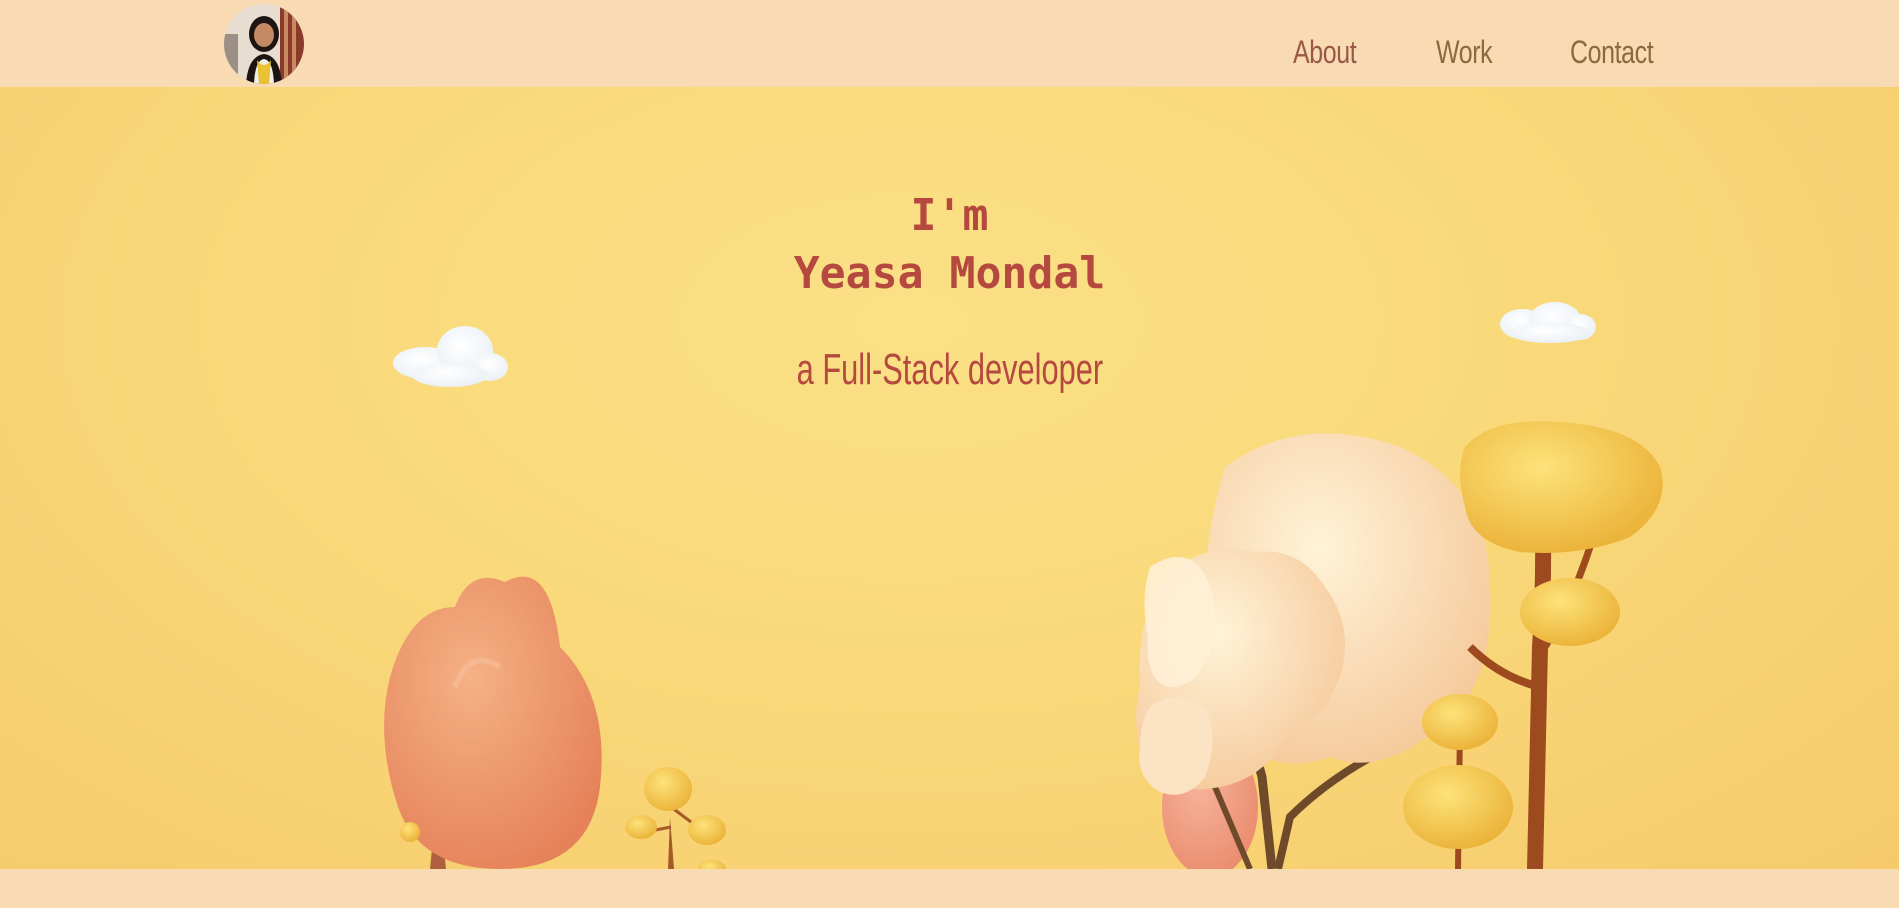 Image resolution: width=1899 pixels, height=908 pixels. I want to click on avatar, so click(264, 44).